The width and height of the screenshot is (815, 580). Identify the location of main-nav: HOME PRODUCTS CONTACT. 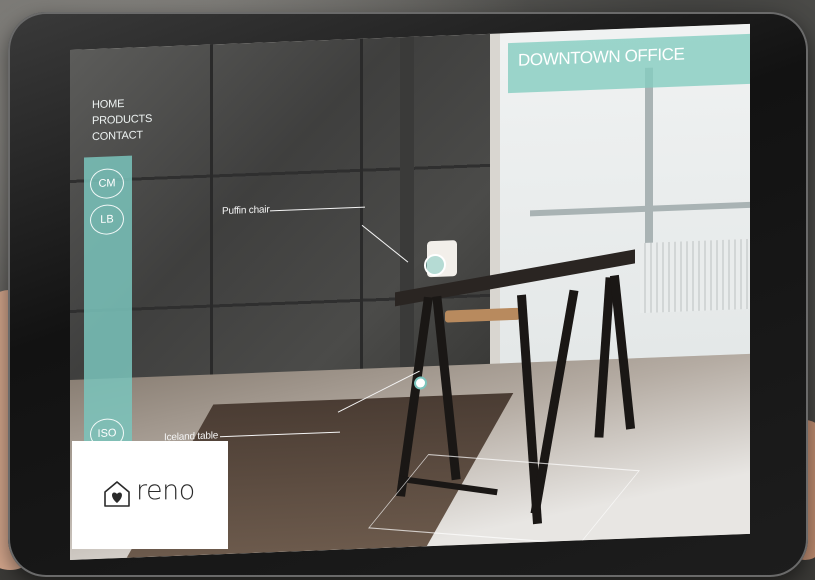
(122, 120).